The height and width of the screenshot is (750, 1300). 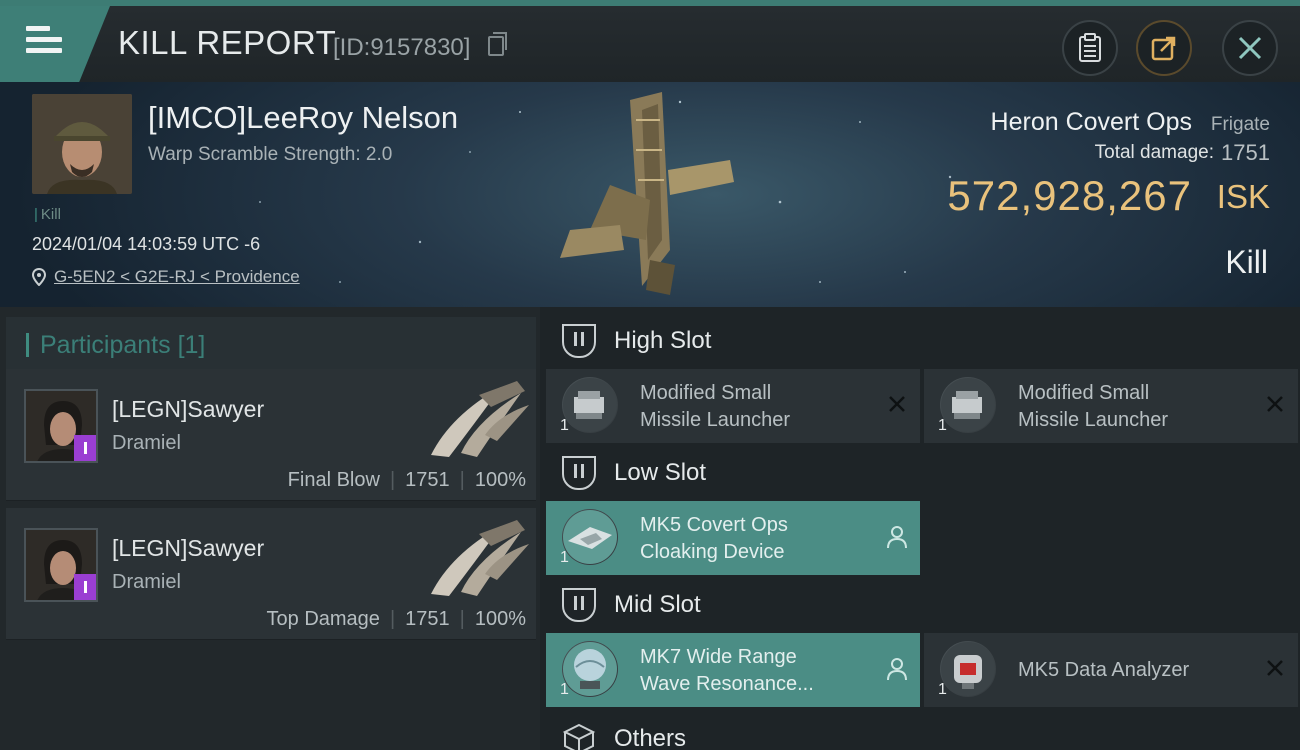 What do you see at coordinates (923, 341) in the screenshot?
I see `high-slot-header: High Slot` at bounding box center [923, 341].